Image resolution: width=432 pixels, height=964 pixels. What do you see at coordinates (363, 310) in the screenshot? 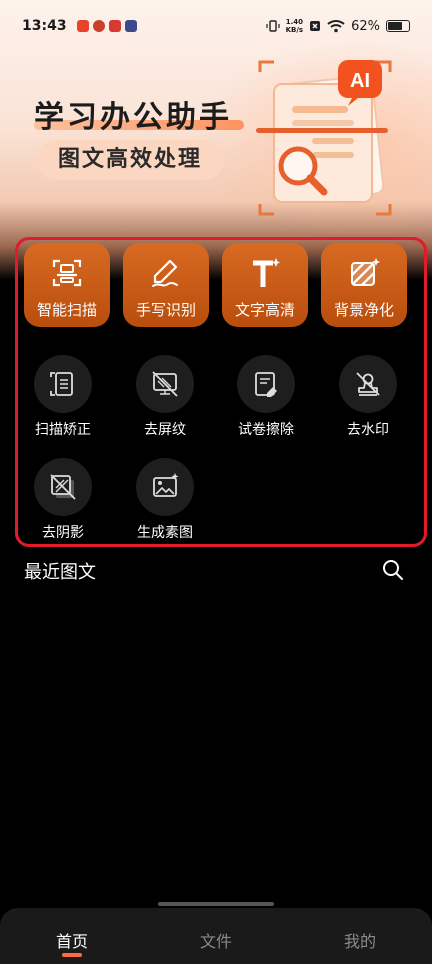
I see `background-clean-label: 背景净化` at bounding box center [363, 310].